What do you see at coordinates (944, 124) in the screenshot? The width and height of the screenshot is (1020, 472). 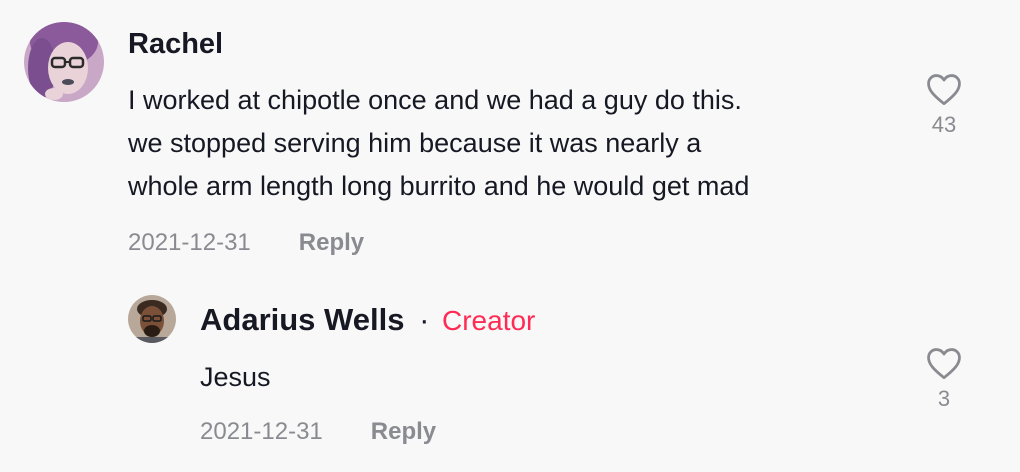 I see `like-count: 43` at bounding box center [944, 124].